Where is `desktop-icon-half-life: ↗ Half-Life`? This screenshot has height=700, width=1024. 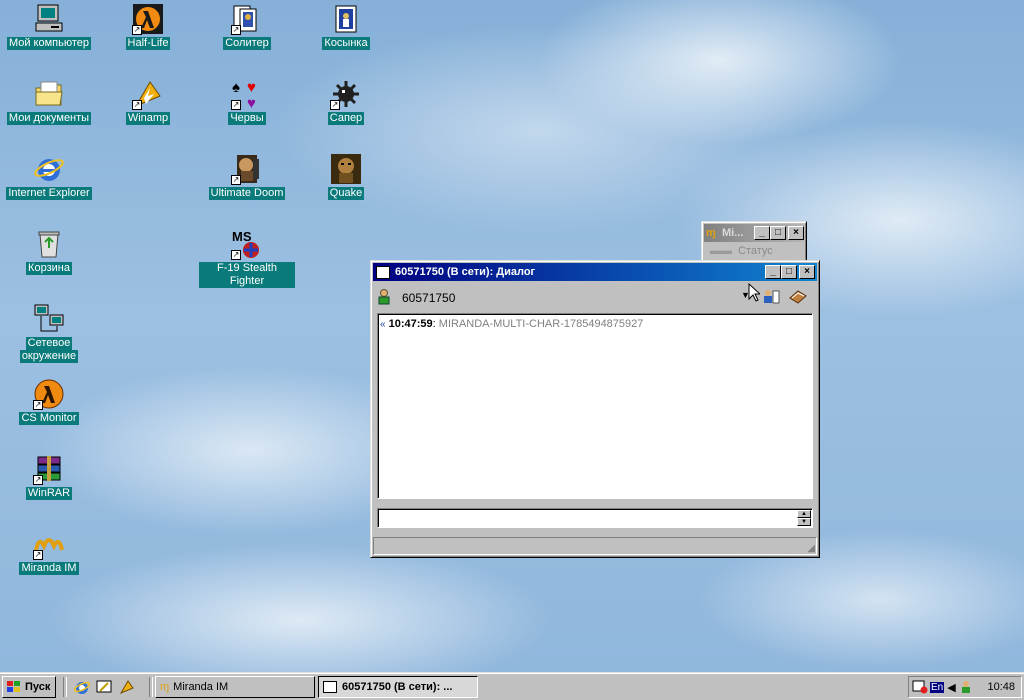 desktop-icon-half-life: ↗ Half-Life is located at coordinates (148, 26).